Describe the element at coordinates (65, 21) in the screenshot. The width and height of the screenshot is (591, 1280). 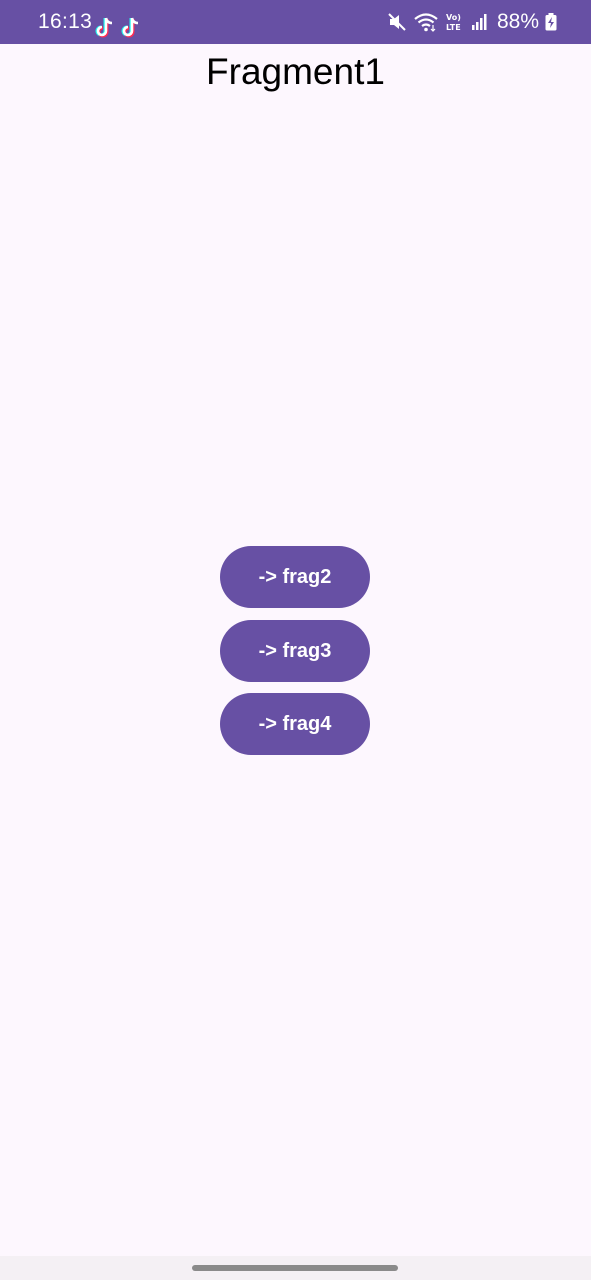
I see `status-time: 16:13` at that location.